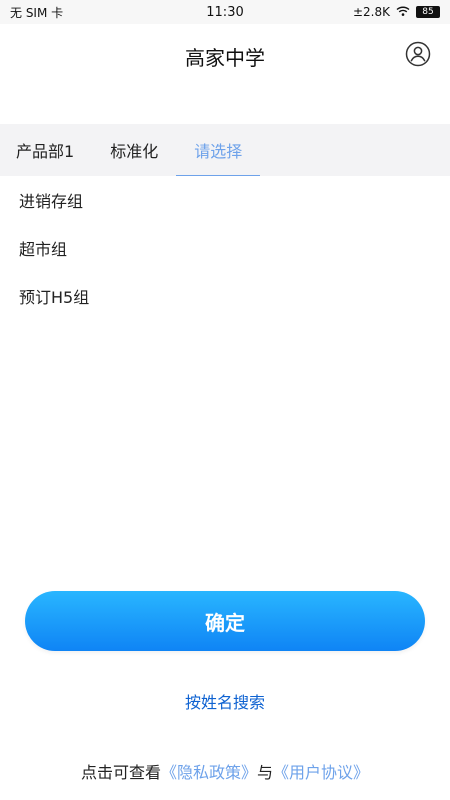  I want to click on battery-indicator: 85, so click(428, 12).